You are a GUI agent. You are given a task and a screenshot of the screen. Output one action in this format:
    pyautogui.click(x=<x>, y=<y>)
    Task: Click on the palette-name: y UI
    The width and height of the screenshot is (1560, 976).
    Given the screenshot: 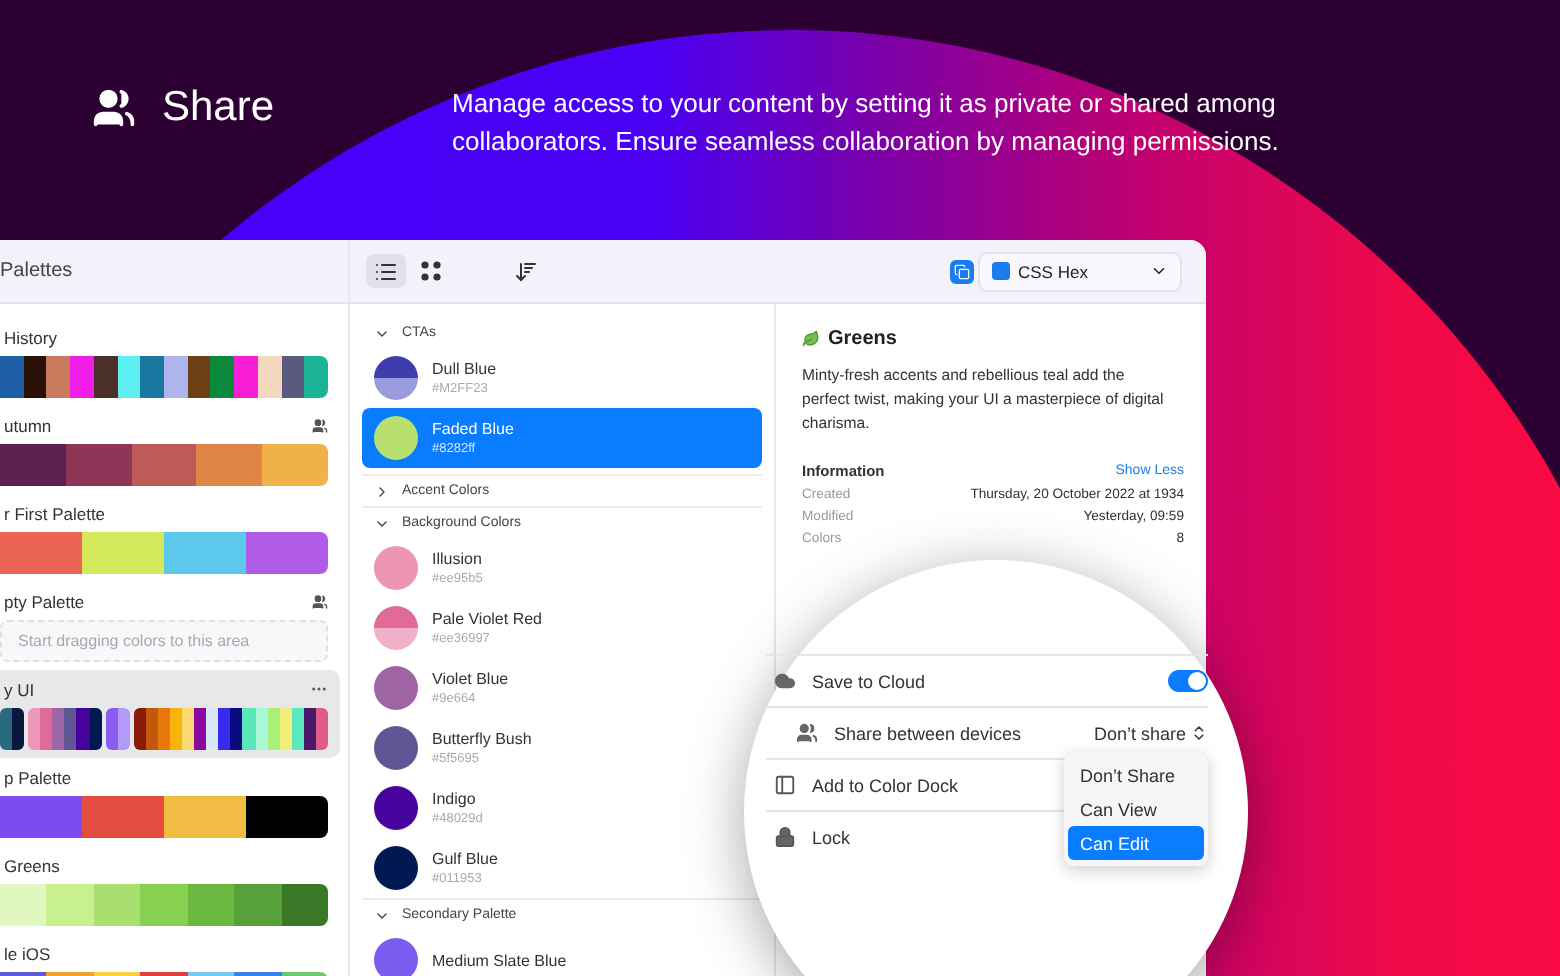 What is the action you would take?
    pyautogui.click(x=18, y=689)
    